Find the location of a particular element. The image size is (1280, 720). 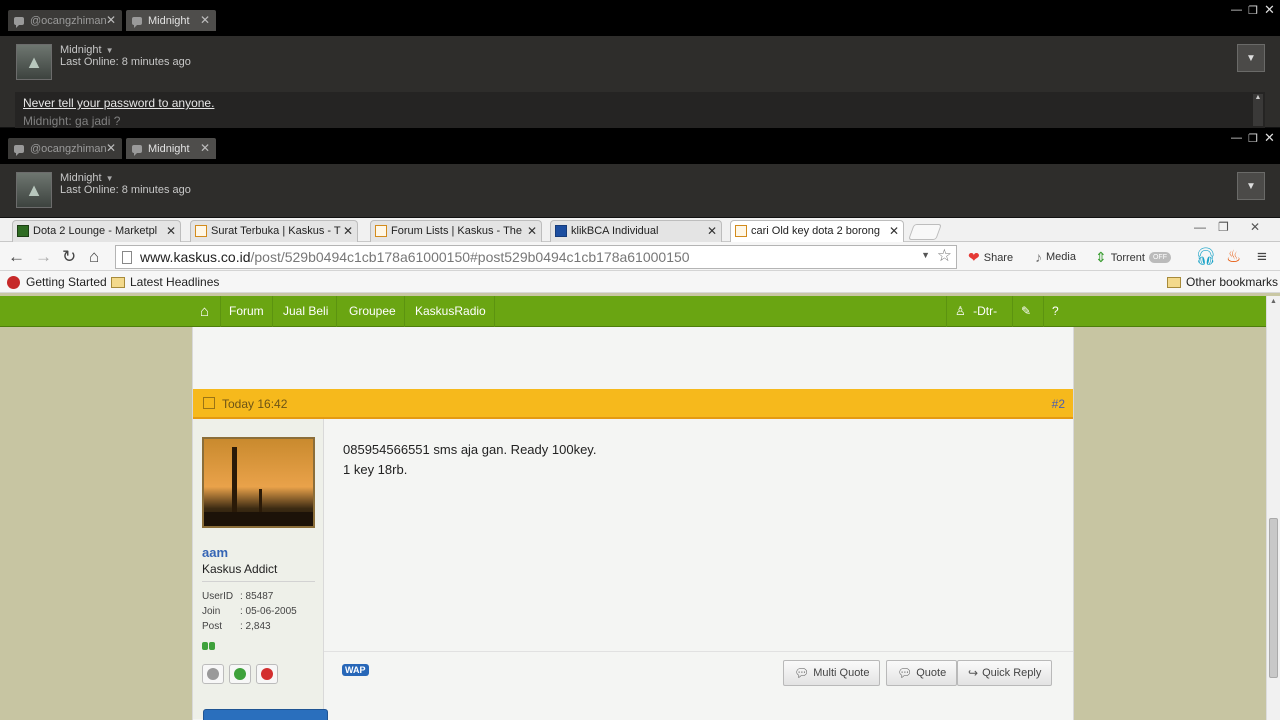

friend-name-text: Midnight is located at coordinates (81, 178).